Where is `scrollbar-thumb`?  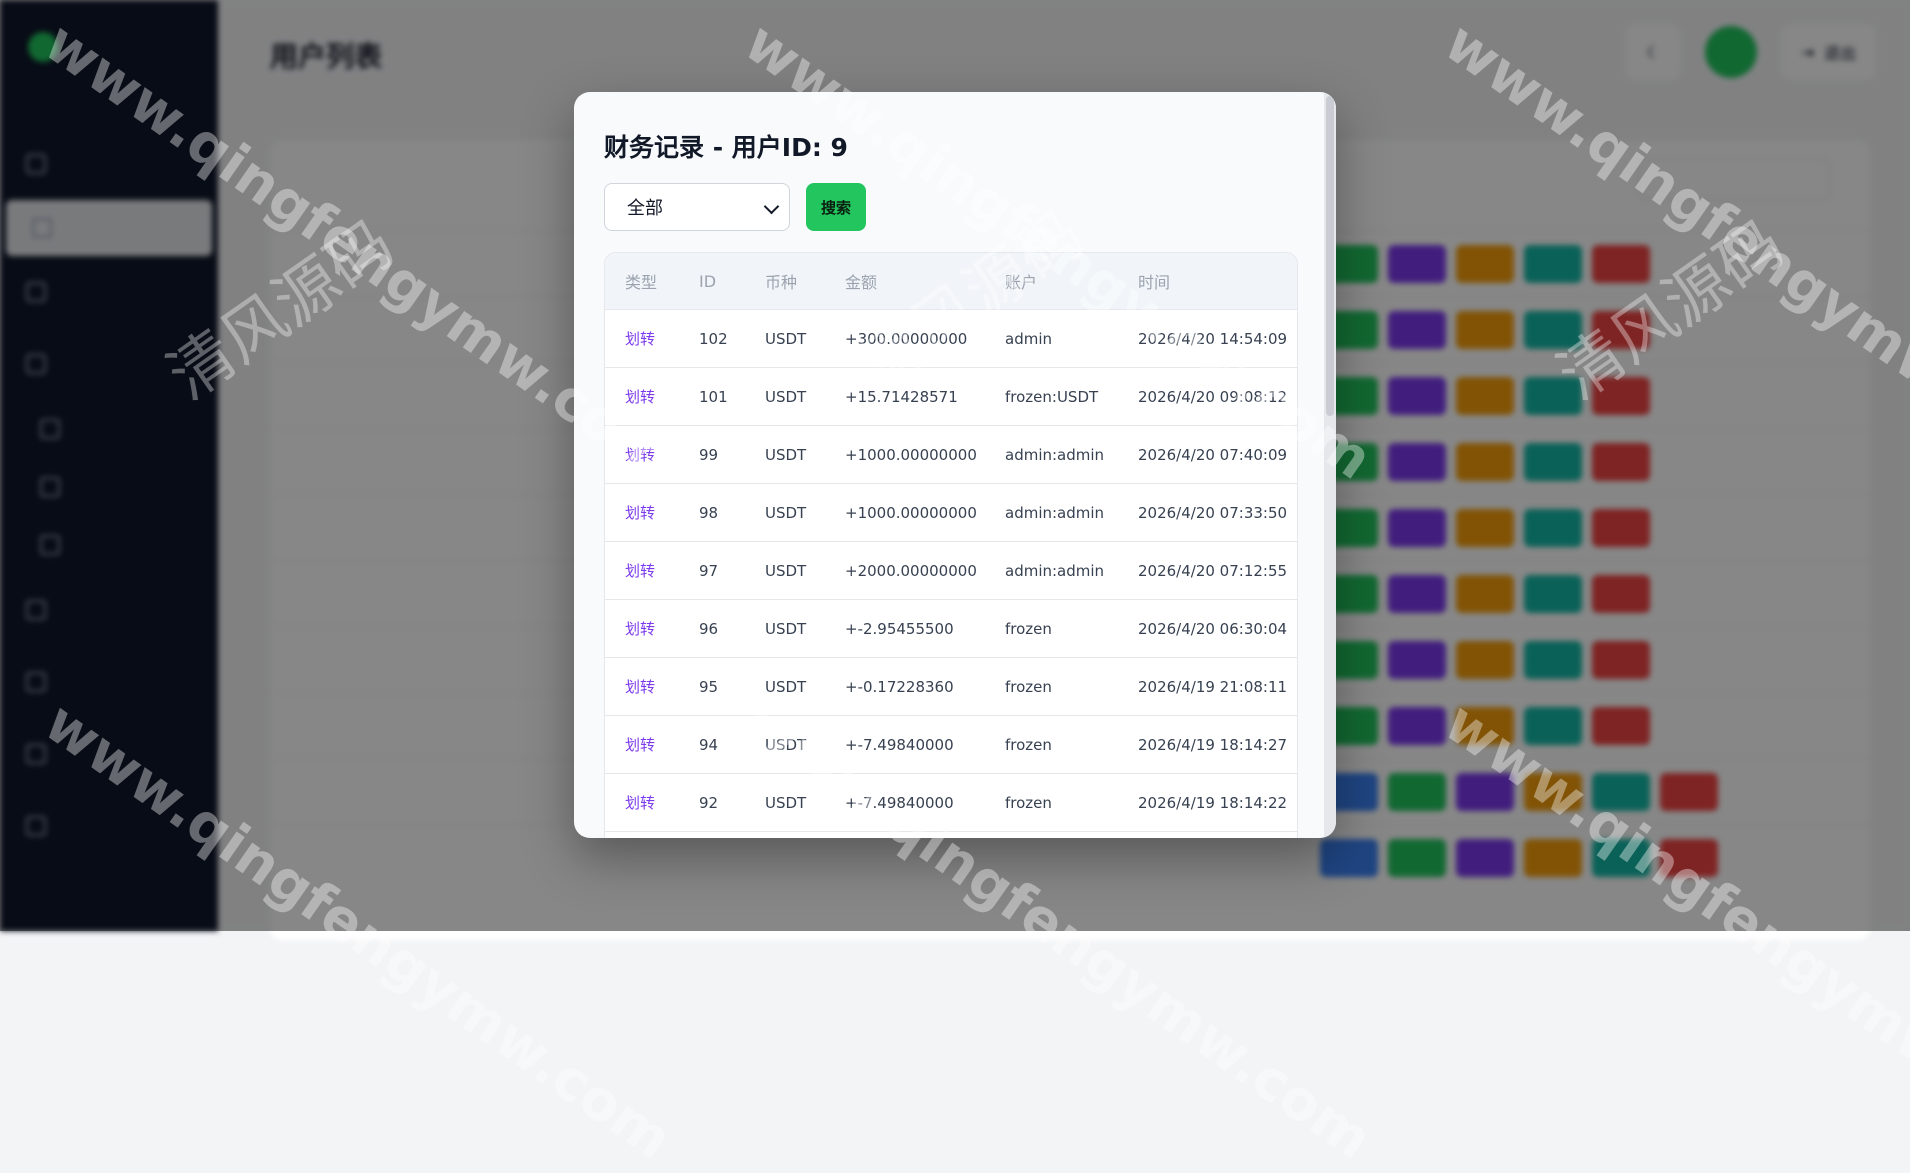 scrollbar-thumb is located at coordinates (1330, 256).